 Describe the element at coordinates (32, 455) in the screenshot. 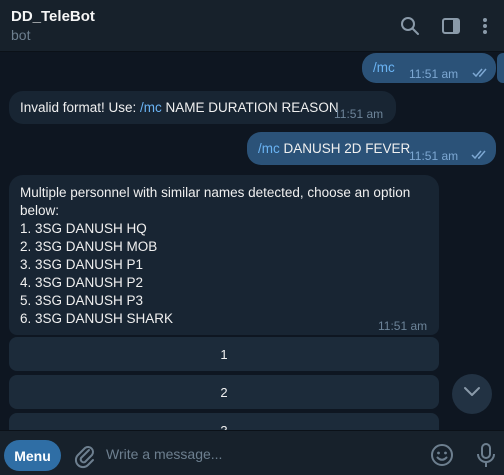

I see `menu-button: Menu` at that location.